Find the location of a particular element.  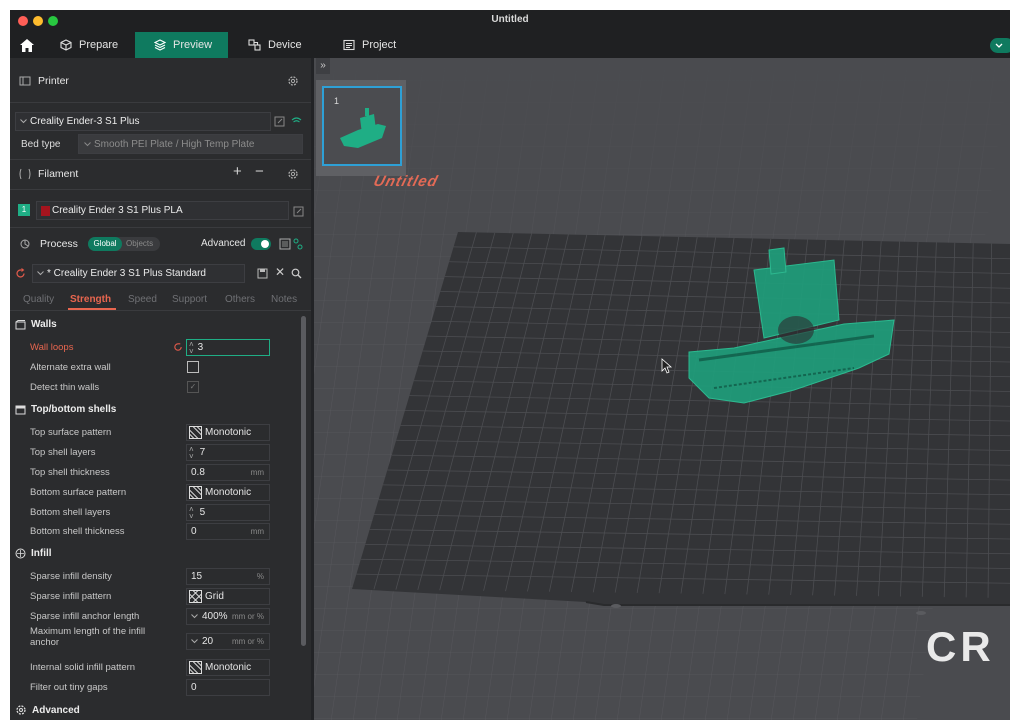

tab-prepare: Prepare is located at coordinates (97, 45).